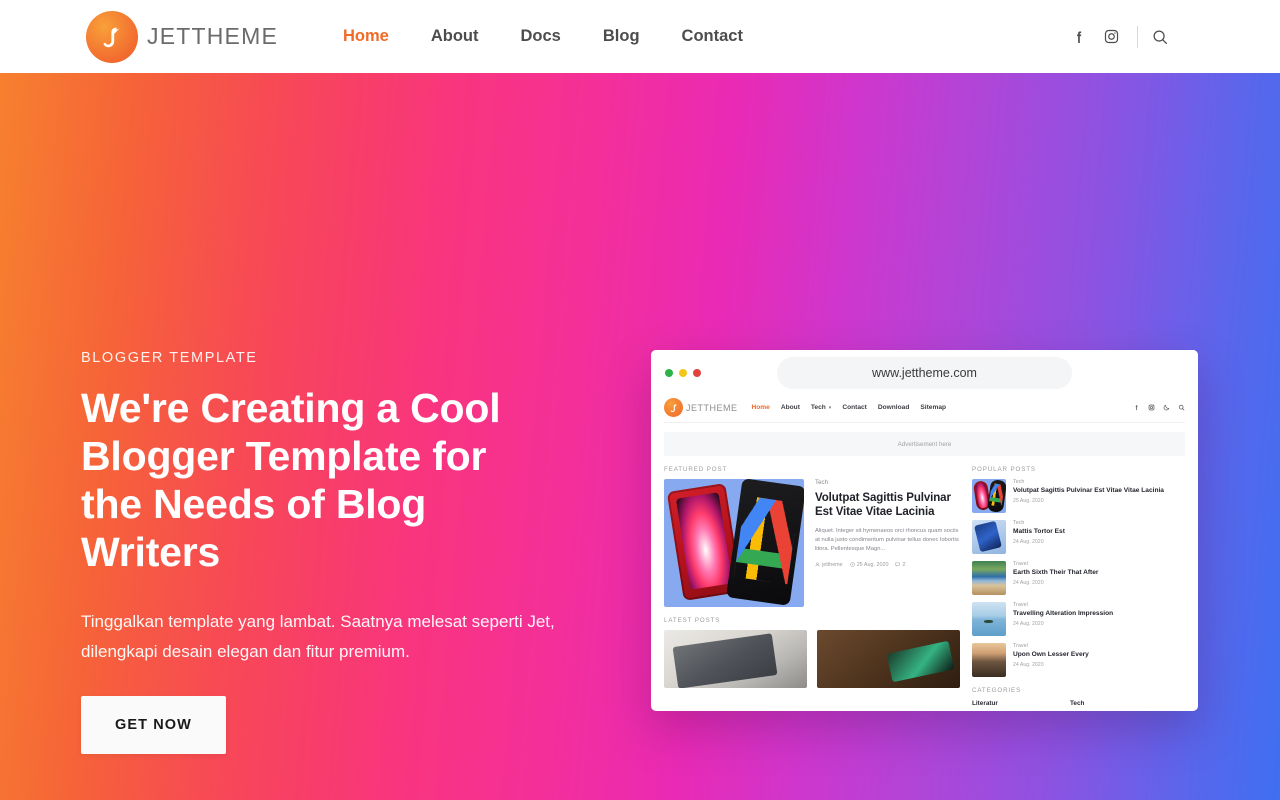 This screenshot has height=800, width=1280. What do you see at coordinates (829, 565) in the screenshot?
I see `author-meta: jettheme` at bounding box center [829, 565].